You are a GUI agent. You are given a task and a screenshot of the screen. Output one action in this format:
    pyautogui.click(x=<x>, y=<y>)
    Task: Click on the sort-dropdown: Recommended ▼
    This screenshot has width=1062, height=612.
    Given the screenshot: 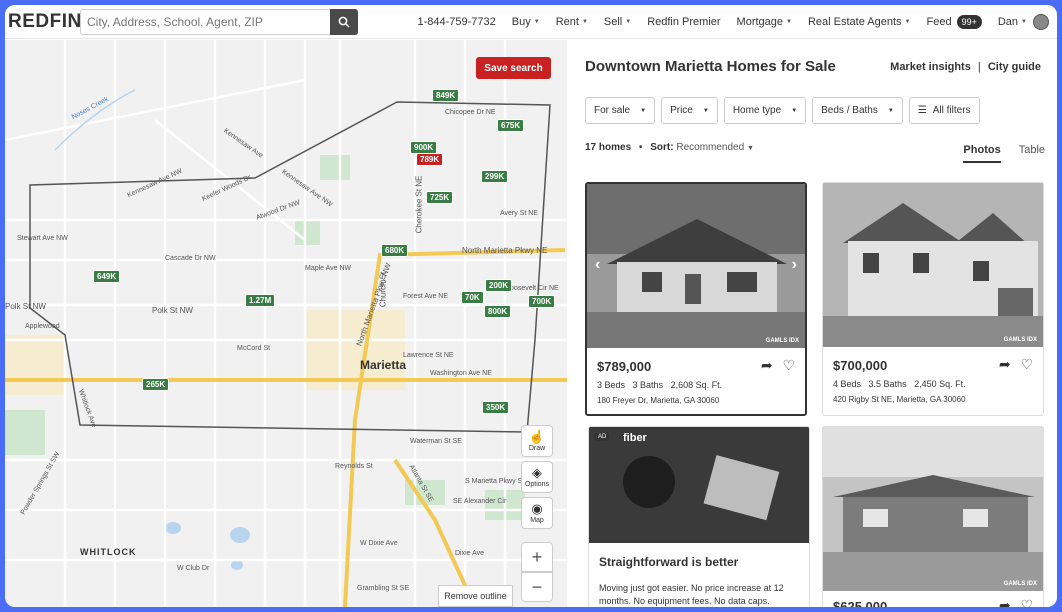 What is the action you would take?
    pyautogui.click(x=715, y=147)
    